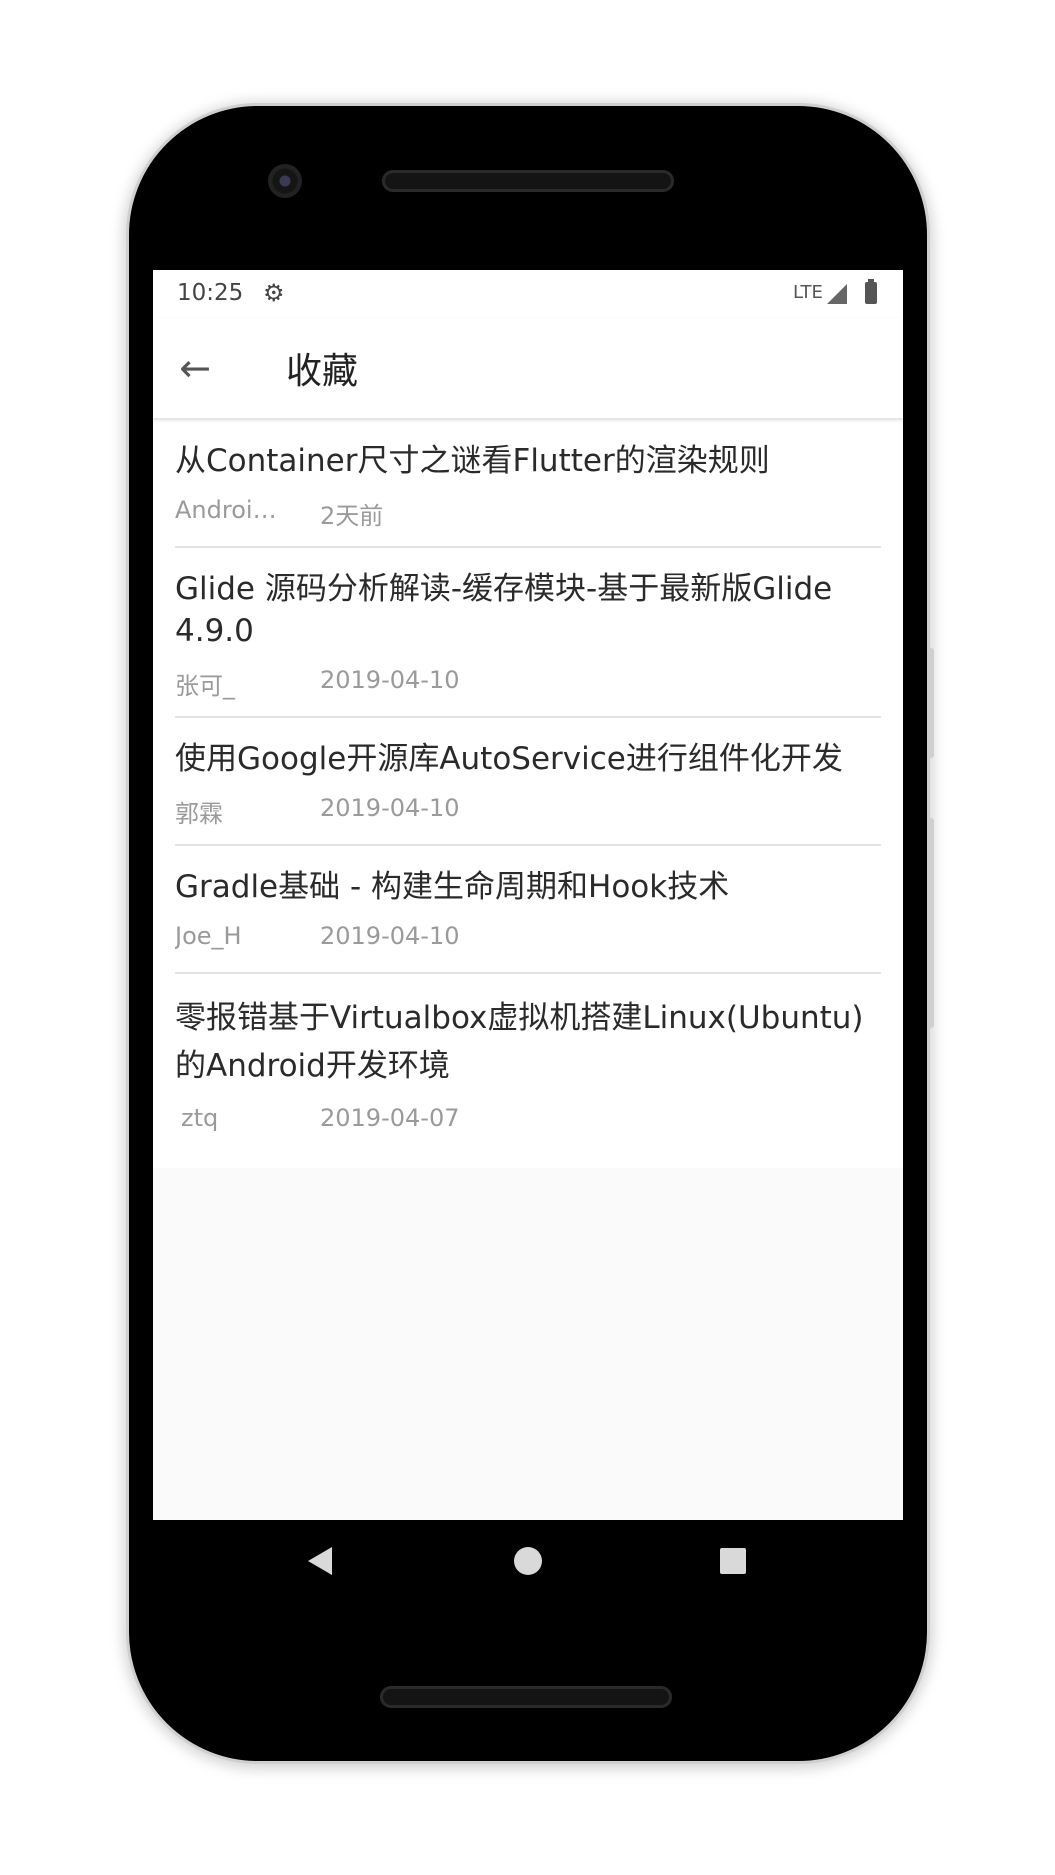 This screenshot has height=1875, width=1055. Describe the element at coordinates (526, 1697) in the screenshot. I see `bottom-speaker` at that location.